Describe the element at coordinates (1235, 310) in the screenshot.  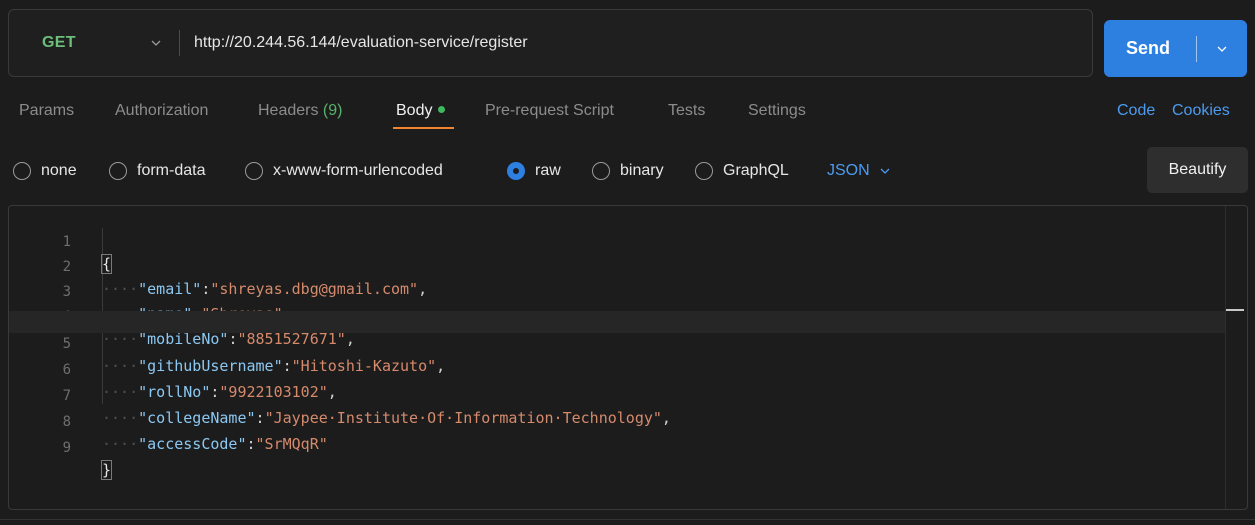
I see `scroll-cursor-marker` at that location.